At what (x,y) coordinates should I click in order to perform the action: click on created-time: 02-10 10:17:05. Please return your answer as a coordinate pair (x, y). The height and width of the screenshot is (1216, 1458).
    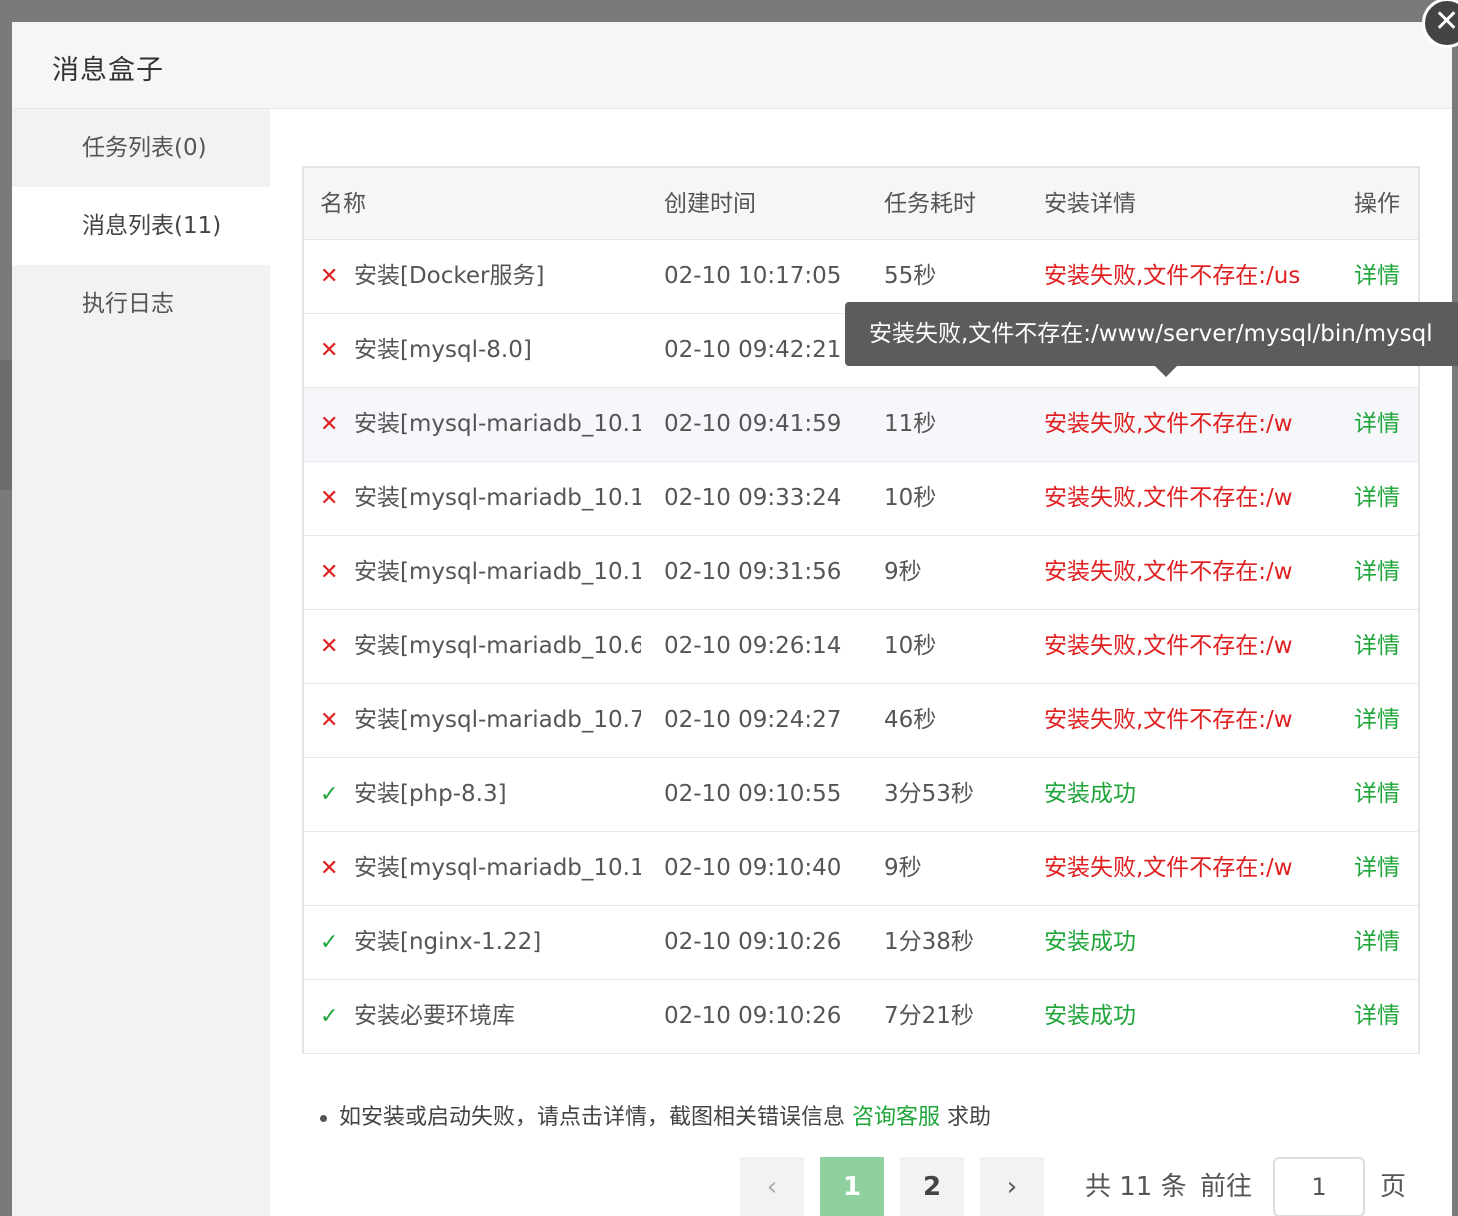
    Looking at the image, I should click on (753, 276).